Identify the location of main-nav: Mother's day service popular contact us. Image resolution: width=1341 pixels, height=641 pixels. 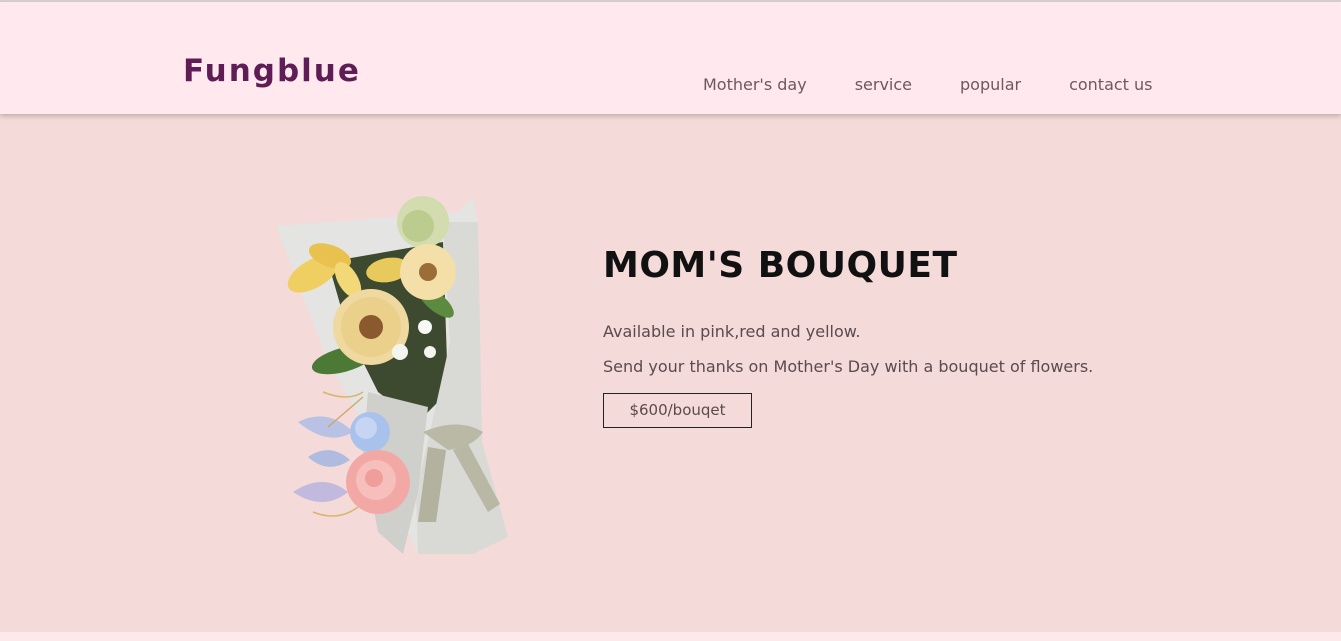
(928, 85).